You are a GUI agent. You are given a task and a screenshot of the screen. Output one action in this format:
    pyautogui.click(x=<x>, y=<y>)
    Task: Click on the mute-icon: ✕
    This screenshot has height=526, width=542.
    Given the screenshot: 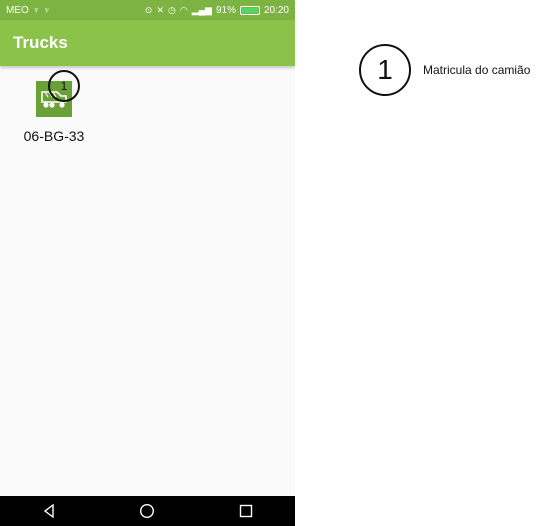 What is the action you would take?
    pyautogui.click(x=160, y=9)
    